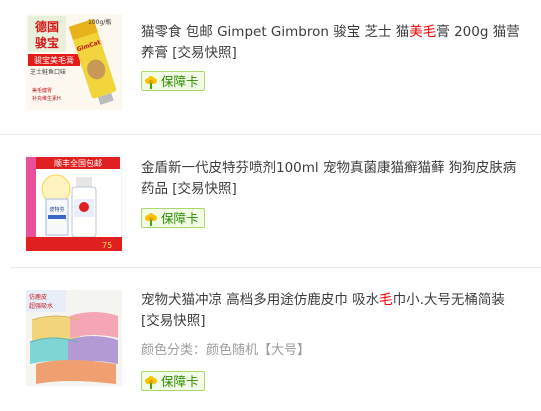 This screenshot has width=541, height=411. Describe the element at coordinates (260, 300) in the screenshot. I see `title-text: 宠物犬猫冲凉 高档多用途仿鹿皮巾 吸水` at that location.